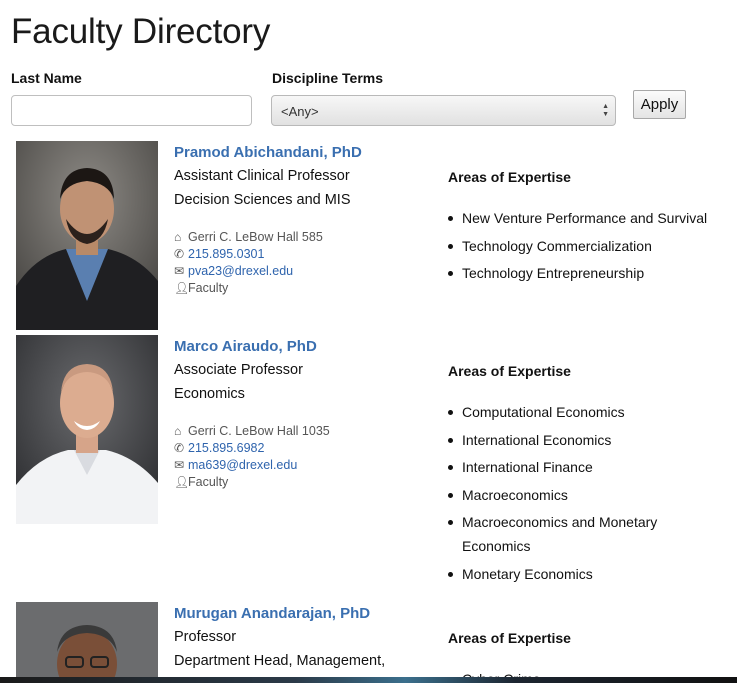 The height and width of the screenshot is (683, 737). I want to click on expertise-item: Technology Commercialization, so click(588, 246).